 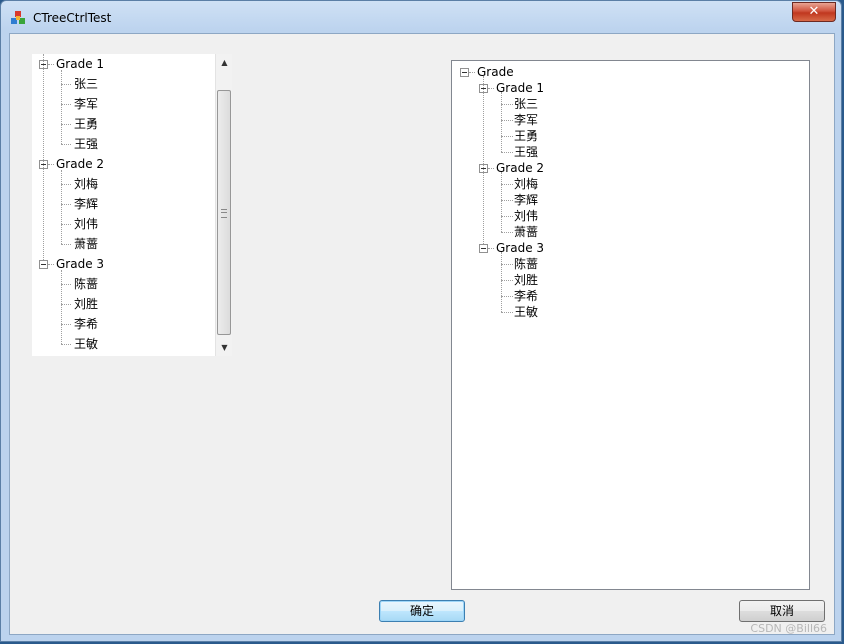 What do you see at coordinates (422, 611) in the screenshot?
I see `ok-button: 确定` at bounding box center [422, 611].